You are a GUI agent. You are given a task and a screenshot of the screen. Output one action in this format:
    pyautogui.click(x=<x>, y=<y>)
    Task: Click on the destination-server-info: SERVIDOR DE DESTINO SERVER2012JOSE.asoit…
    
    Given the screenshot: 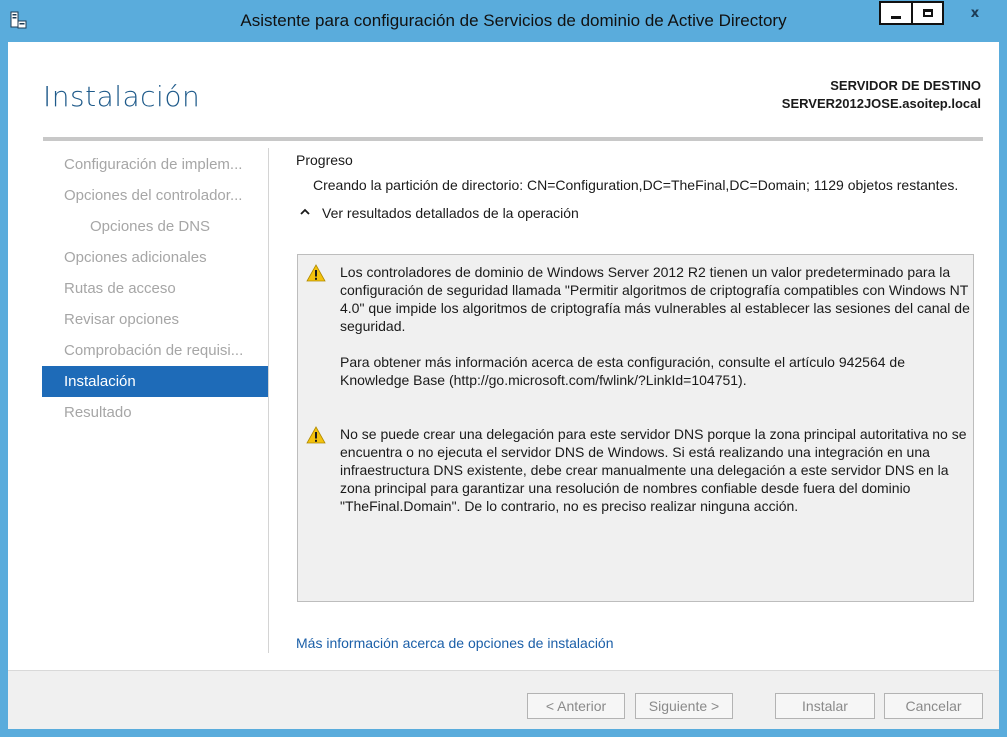 What is the action you would take?
    pyautogui.click(x=881, y=95)
    